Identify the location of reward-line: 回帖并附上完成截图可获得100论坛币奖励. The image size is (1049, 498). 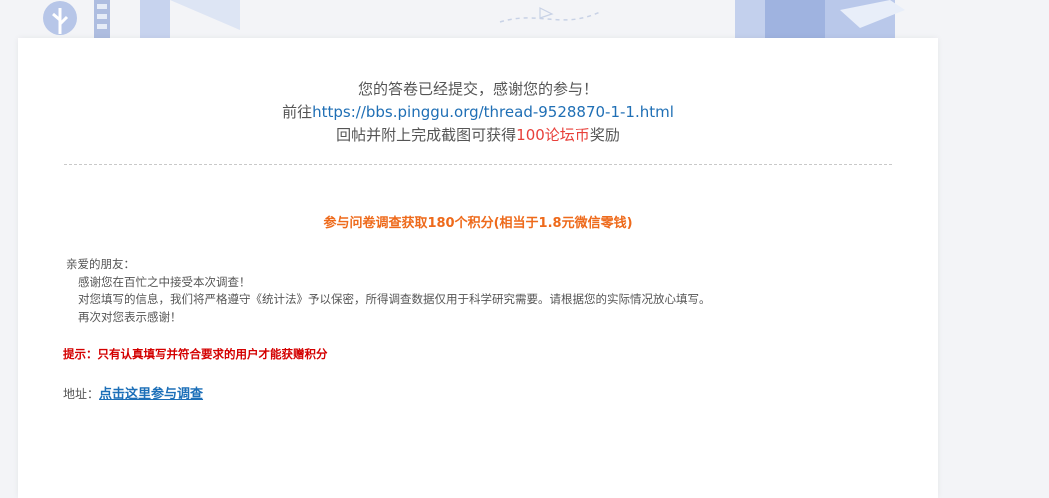
(478, 135).